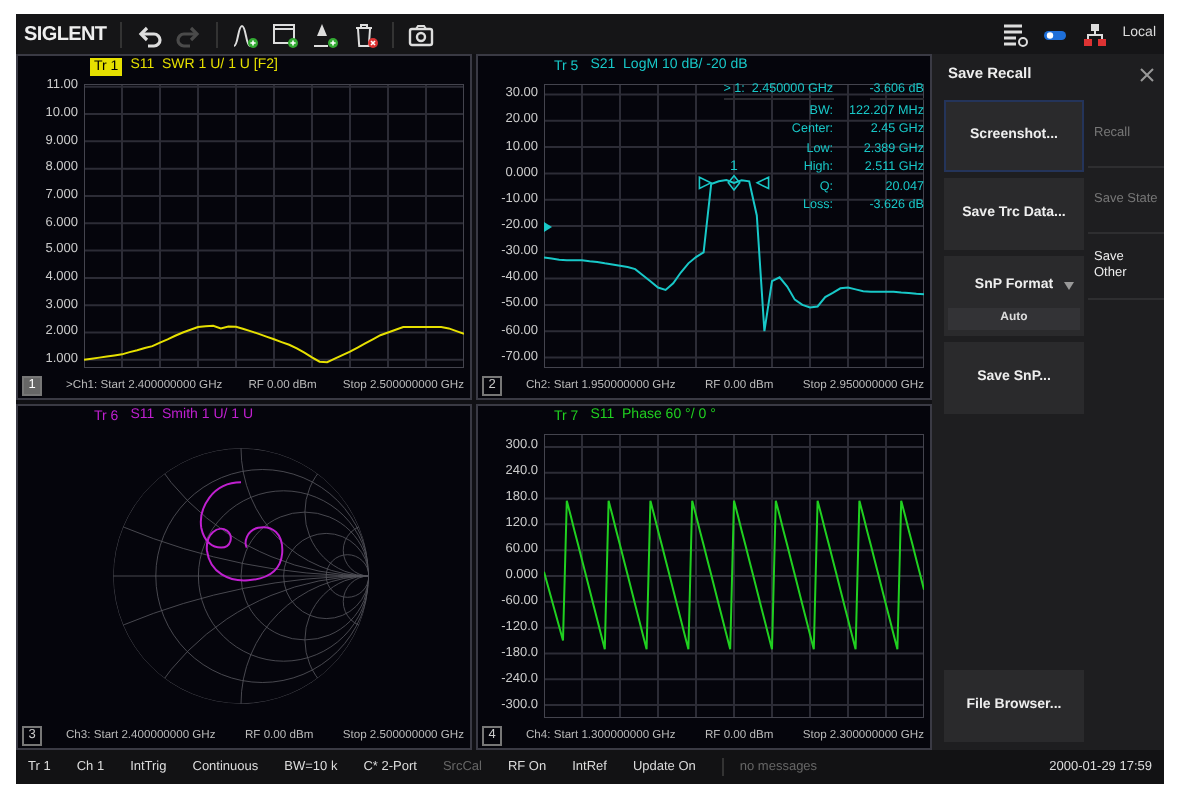  Describe the element at coordinates (1069, 286) in the screenshot. I see `caret-icon` at that location.